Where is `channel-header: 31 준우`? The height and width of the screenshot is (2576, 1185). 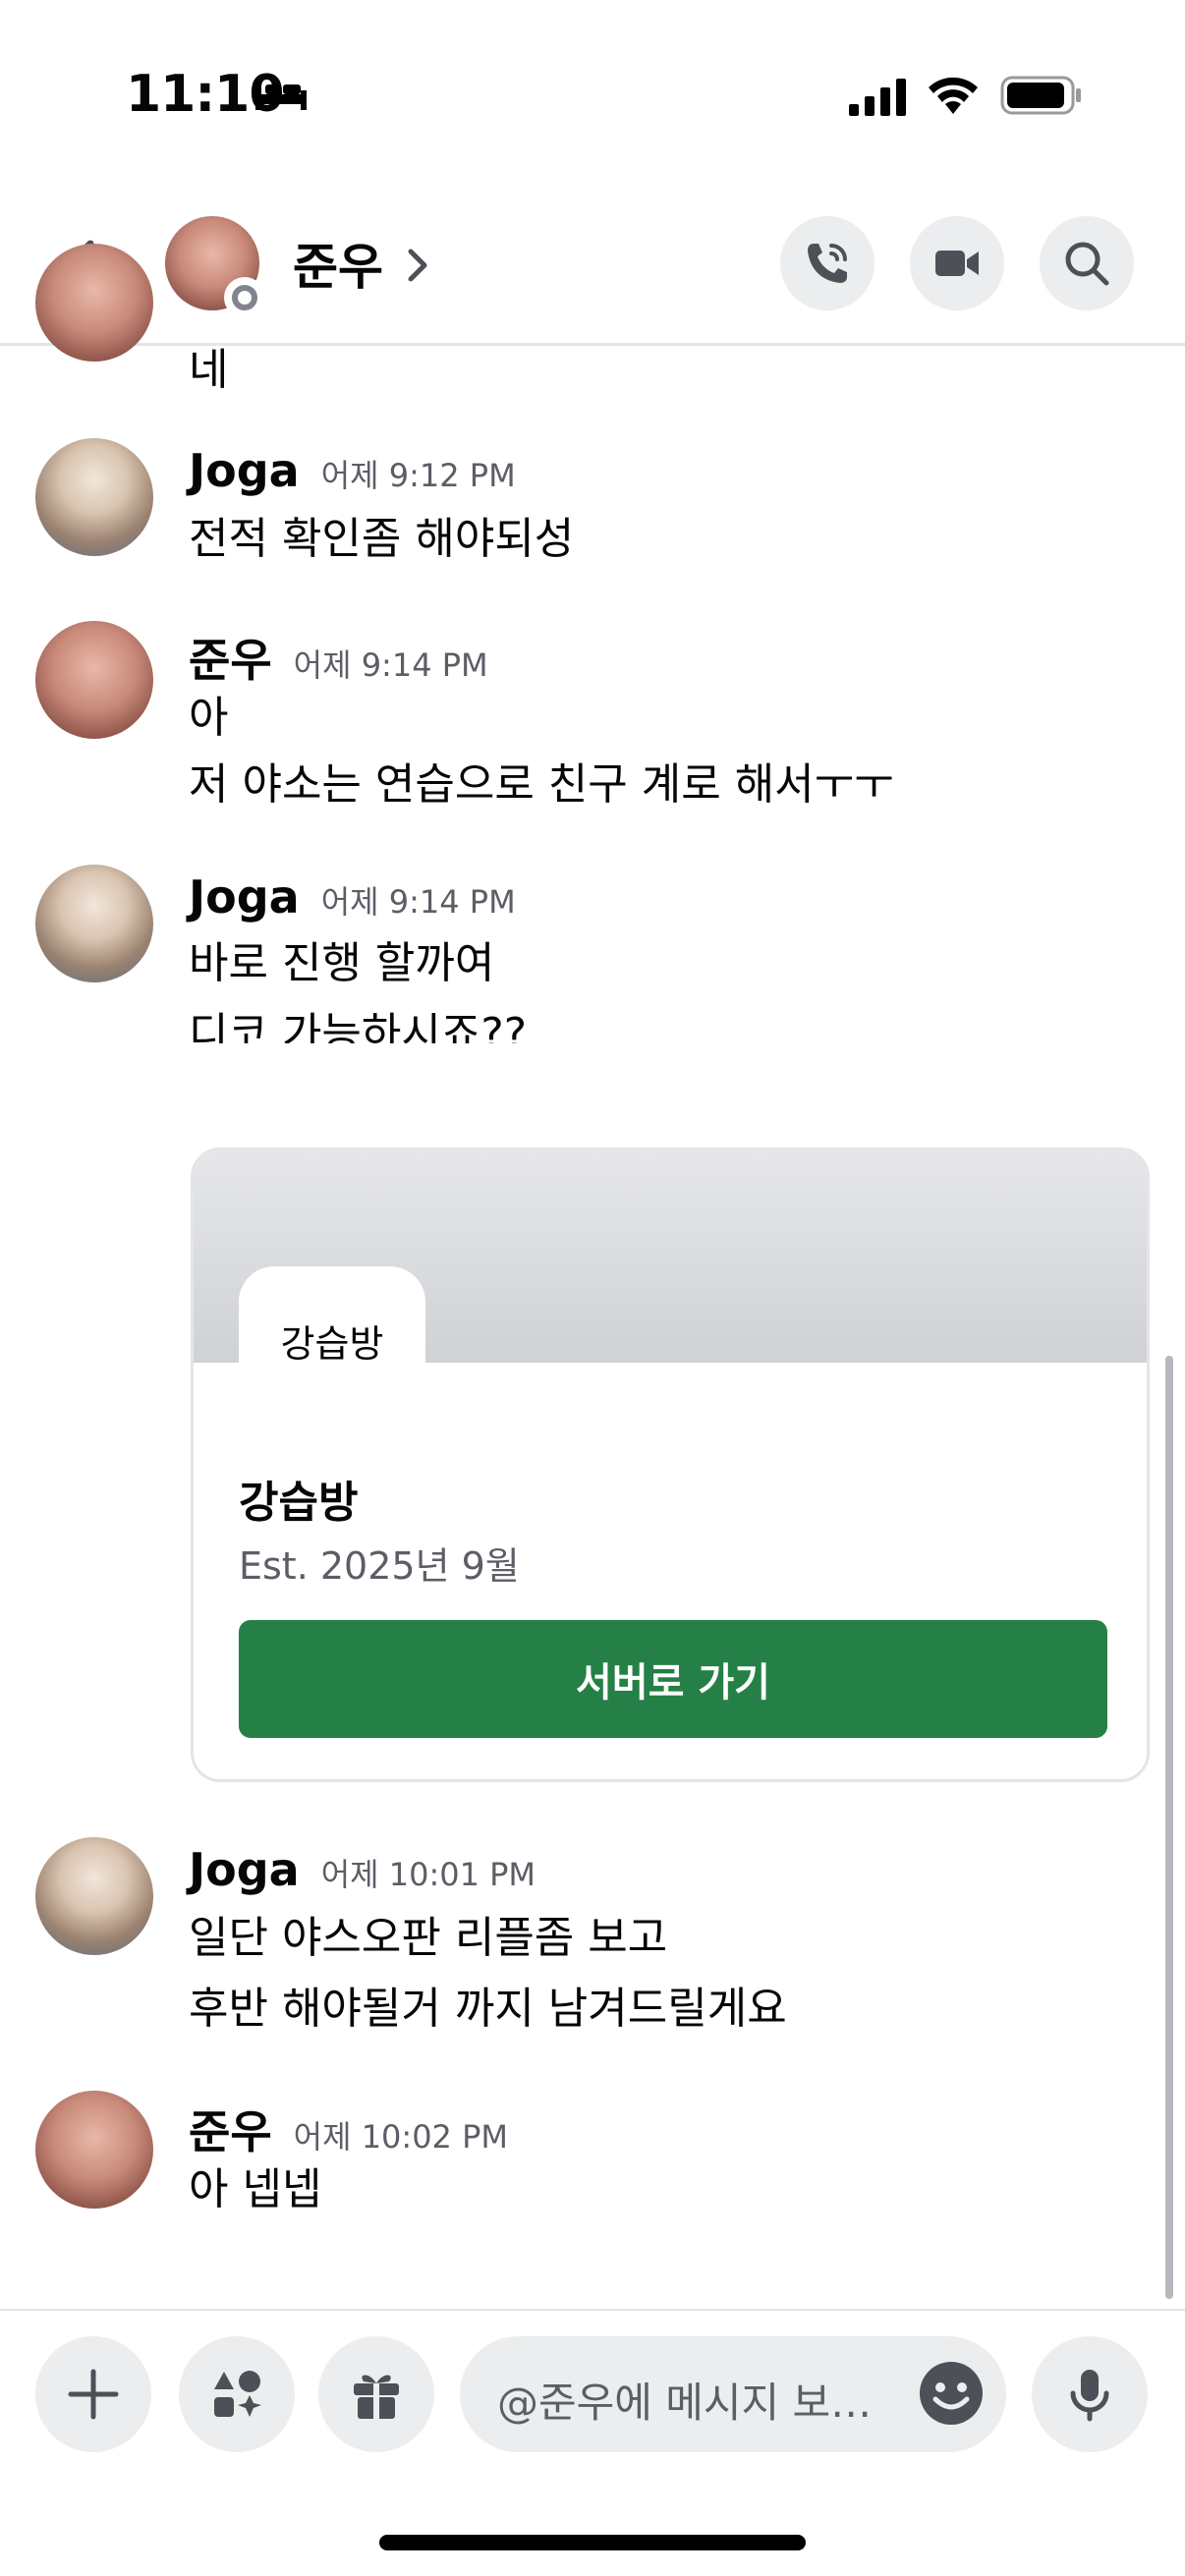 channel-header: 31 준우 is located at coordinates (592, 266).